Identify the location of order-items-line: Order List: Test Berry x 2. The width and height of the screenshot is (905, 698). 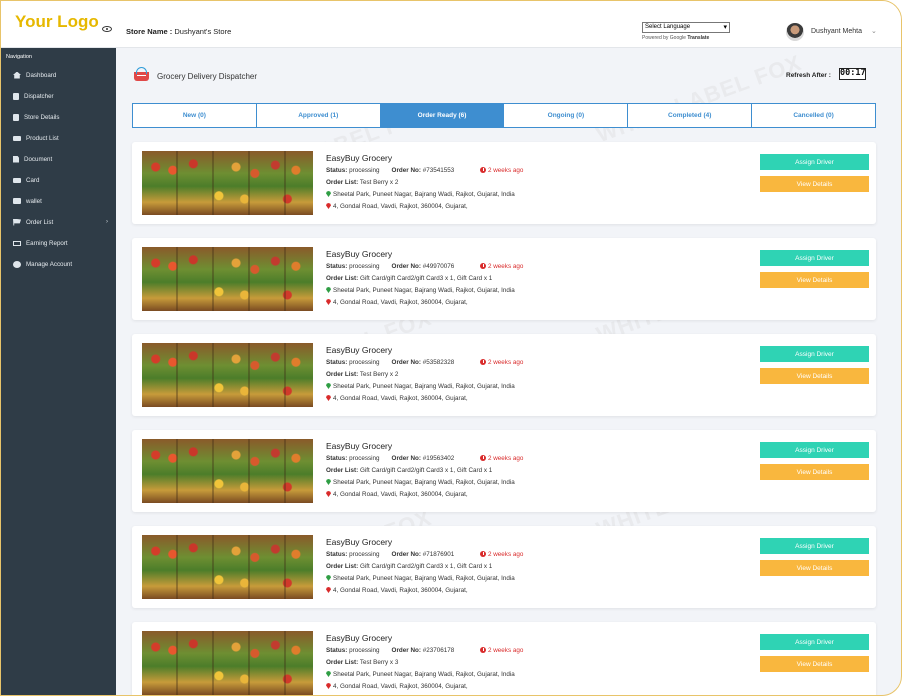
(362, 182).